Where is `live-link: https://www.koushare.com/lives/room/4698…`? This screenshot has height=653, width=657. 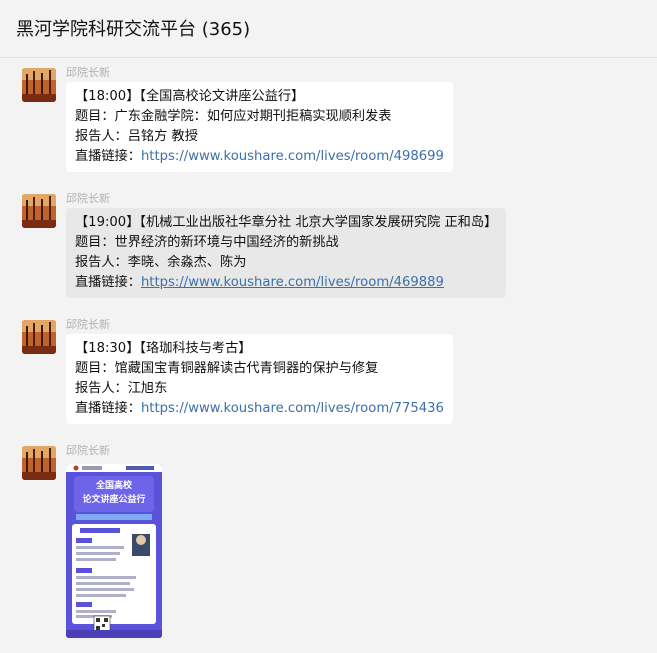
live-link: https://www.koushare.com/lives/room/4698… is located at coordinates (292, 282).